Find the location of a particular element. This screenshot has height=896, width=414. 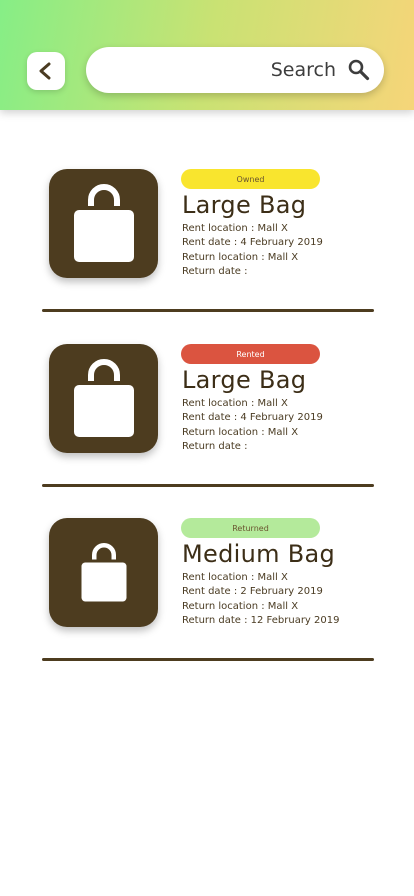

rent-date: Rent date : 2 February 2019 is located at coordinates (252, 591).